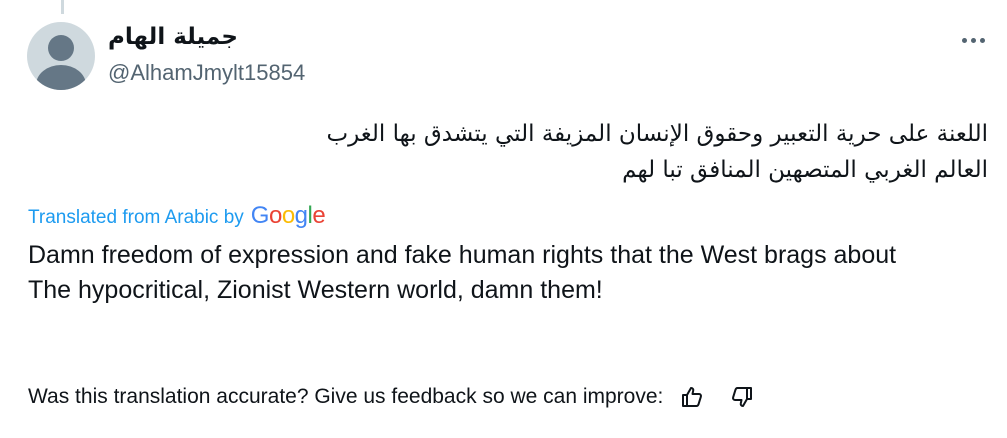 Image resolution: width=1007 pixels, height=438 pixels. I want to click on author-handle: @AlhamJmylt15854, so click(206, 73).